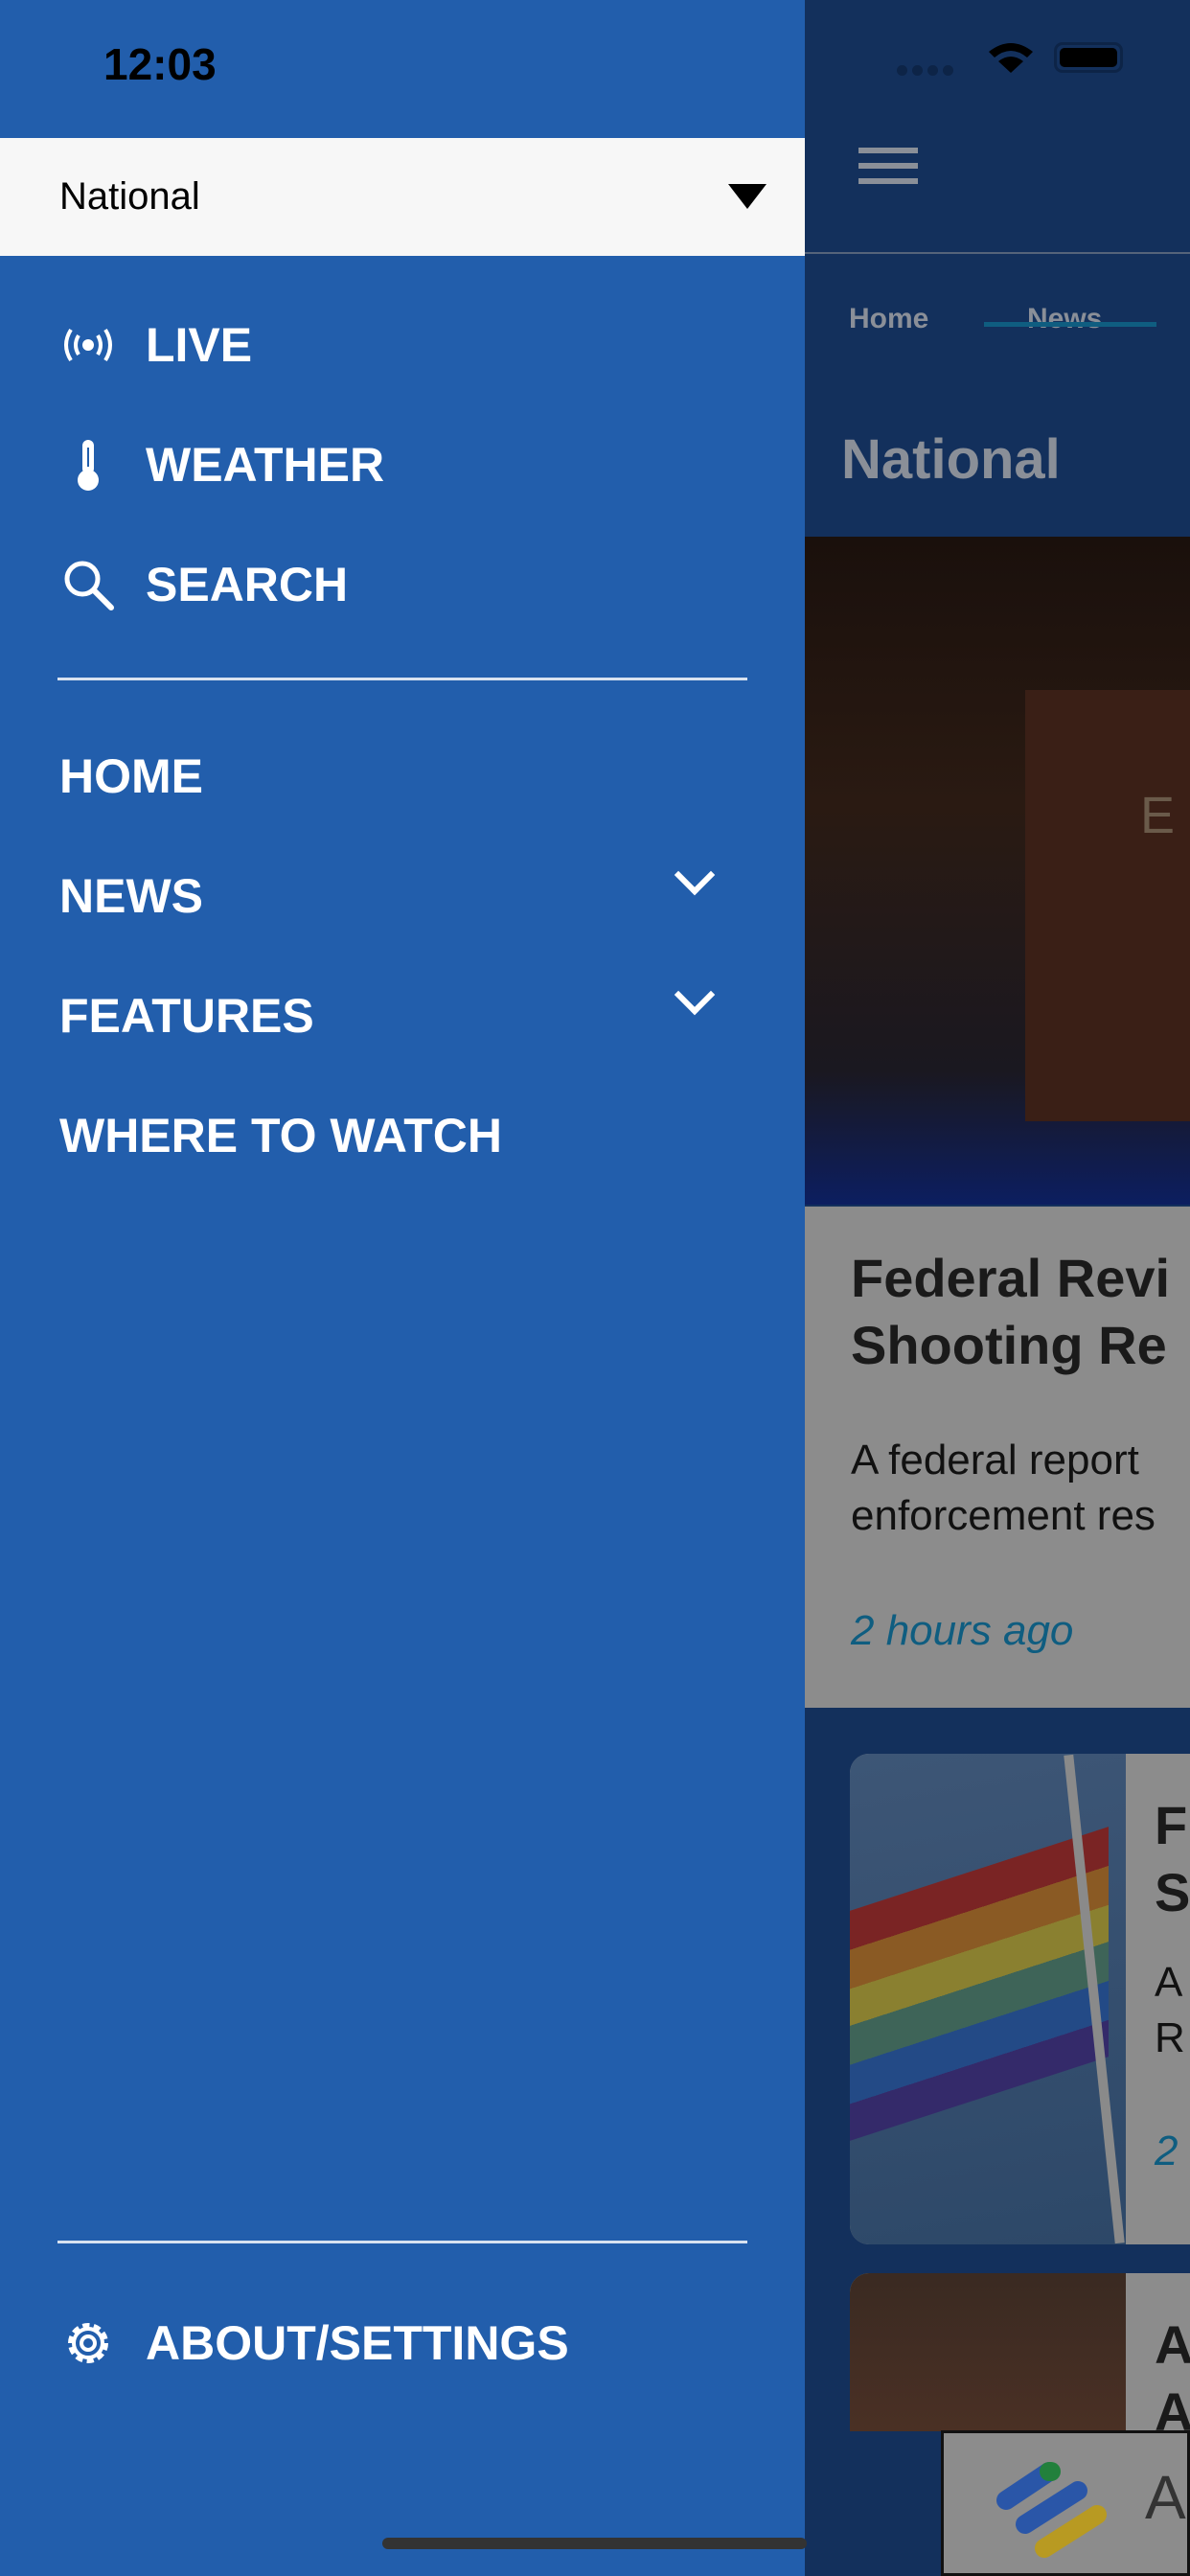  What do you see at coordinates (1169, 1982) in the screenshot?
I see `article-description-line: A` at bounding box center [1169, 1982].